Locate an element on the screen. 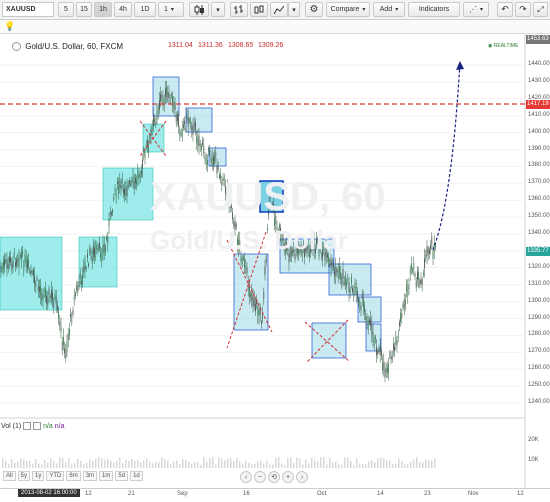 The height and width of the screenshot is (502, 550). period-1y: 1y is located at coordinates (38, 476).